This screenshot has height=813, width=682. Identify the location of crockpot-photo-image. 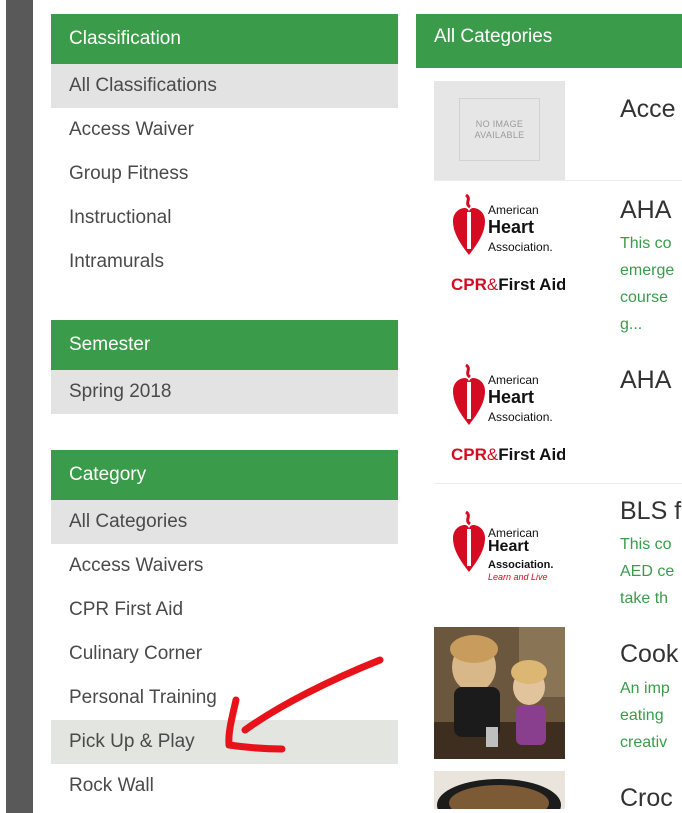
(499, 790).